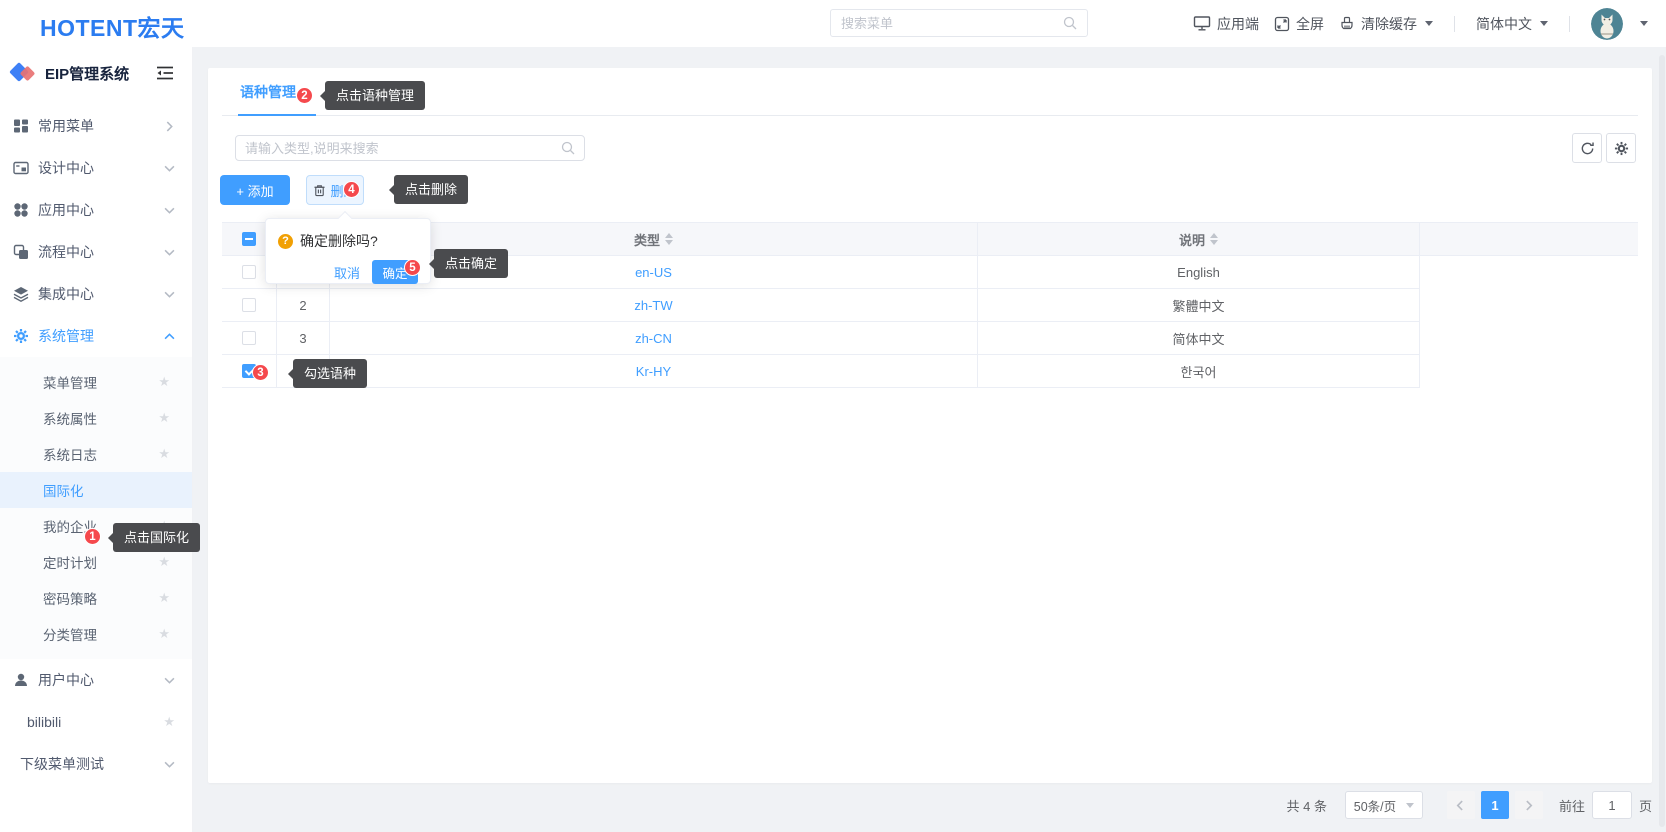 The height and width of the screenshot is (832, 1666). I want to click on sidebar-item-integration-center: 集成中心, so click(96, 294).